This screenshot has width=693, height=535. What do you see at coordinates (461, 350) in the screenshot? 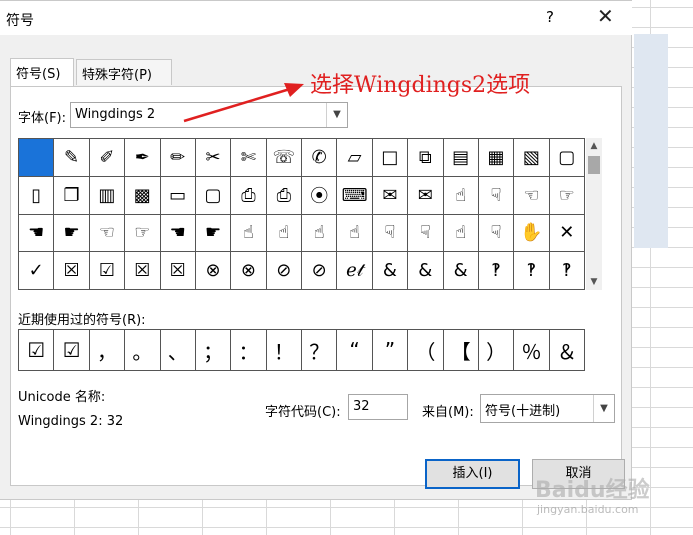
I see `recent-symbol-cell: 【` at bounding box center [461, 350].